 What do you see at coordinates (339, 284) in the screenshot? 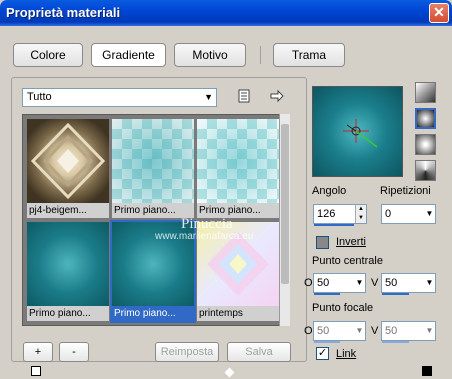
I see `center-h-input: 50 ▼` at bounding box center [339, 284].